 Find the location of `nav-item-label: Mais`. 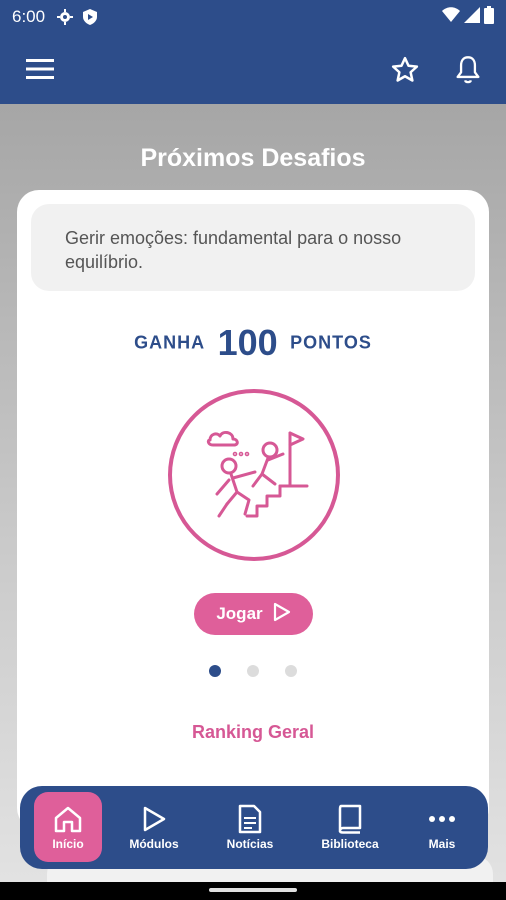

nav-item-label: Mais is located at coordinates (442, 843).